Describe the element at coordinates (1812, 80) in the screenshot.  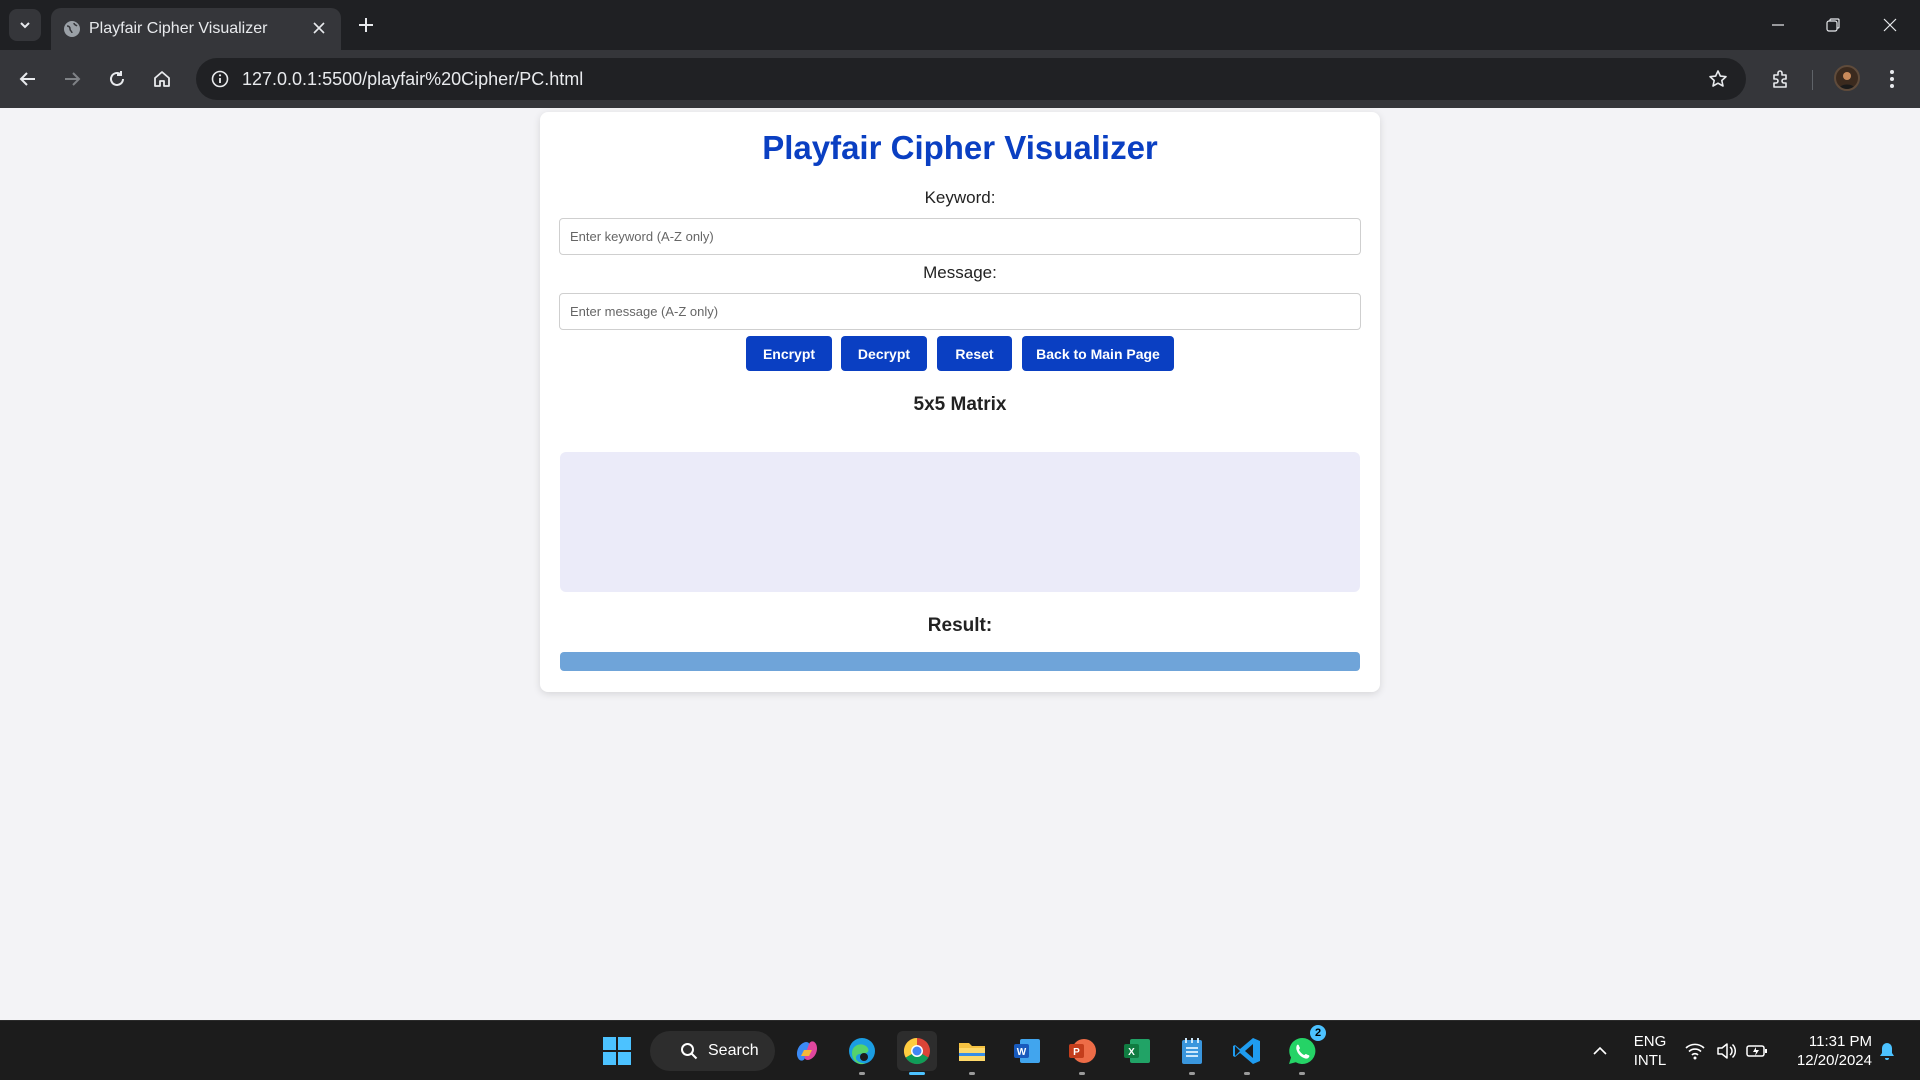
I see `toolbar-divider` at that location.